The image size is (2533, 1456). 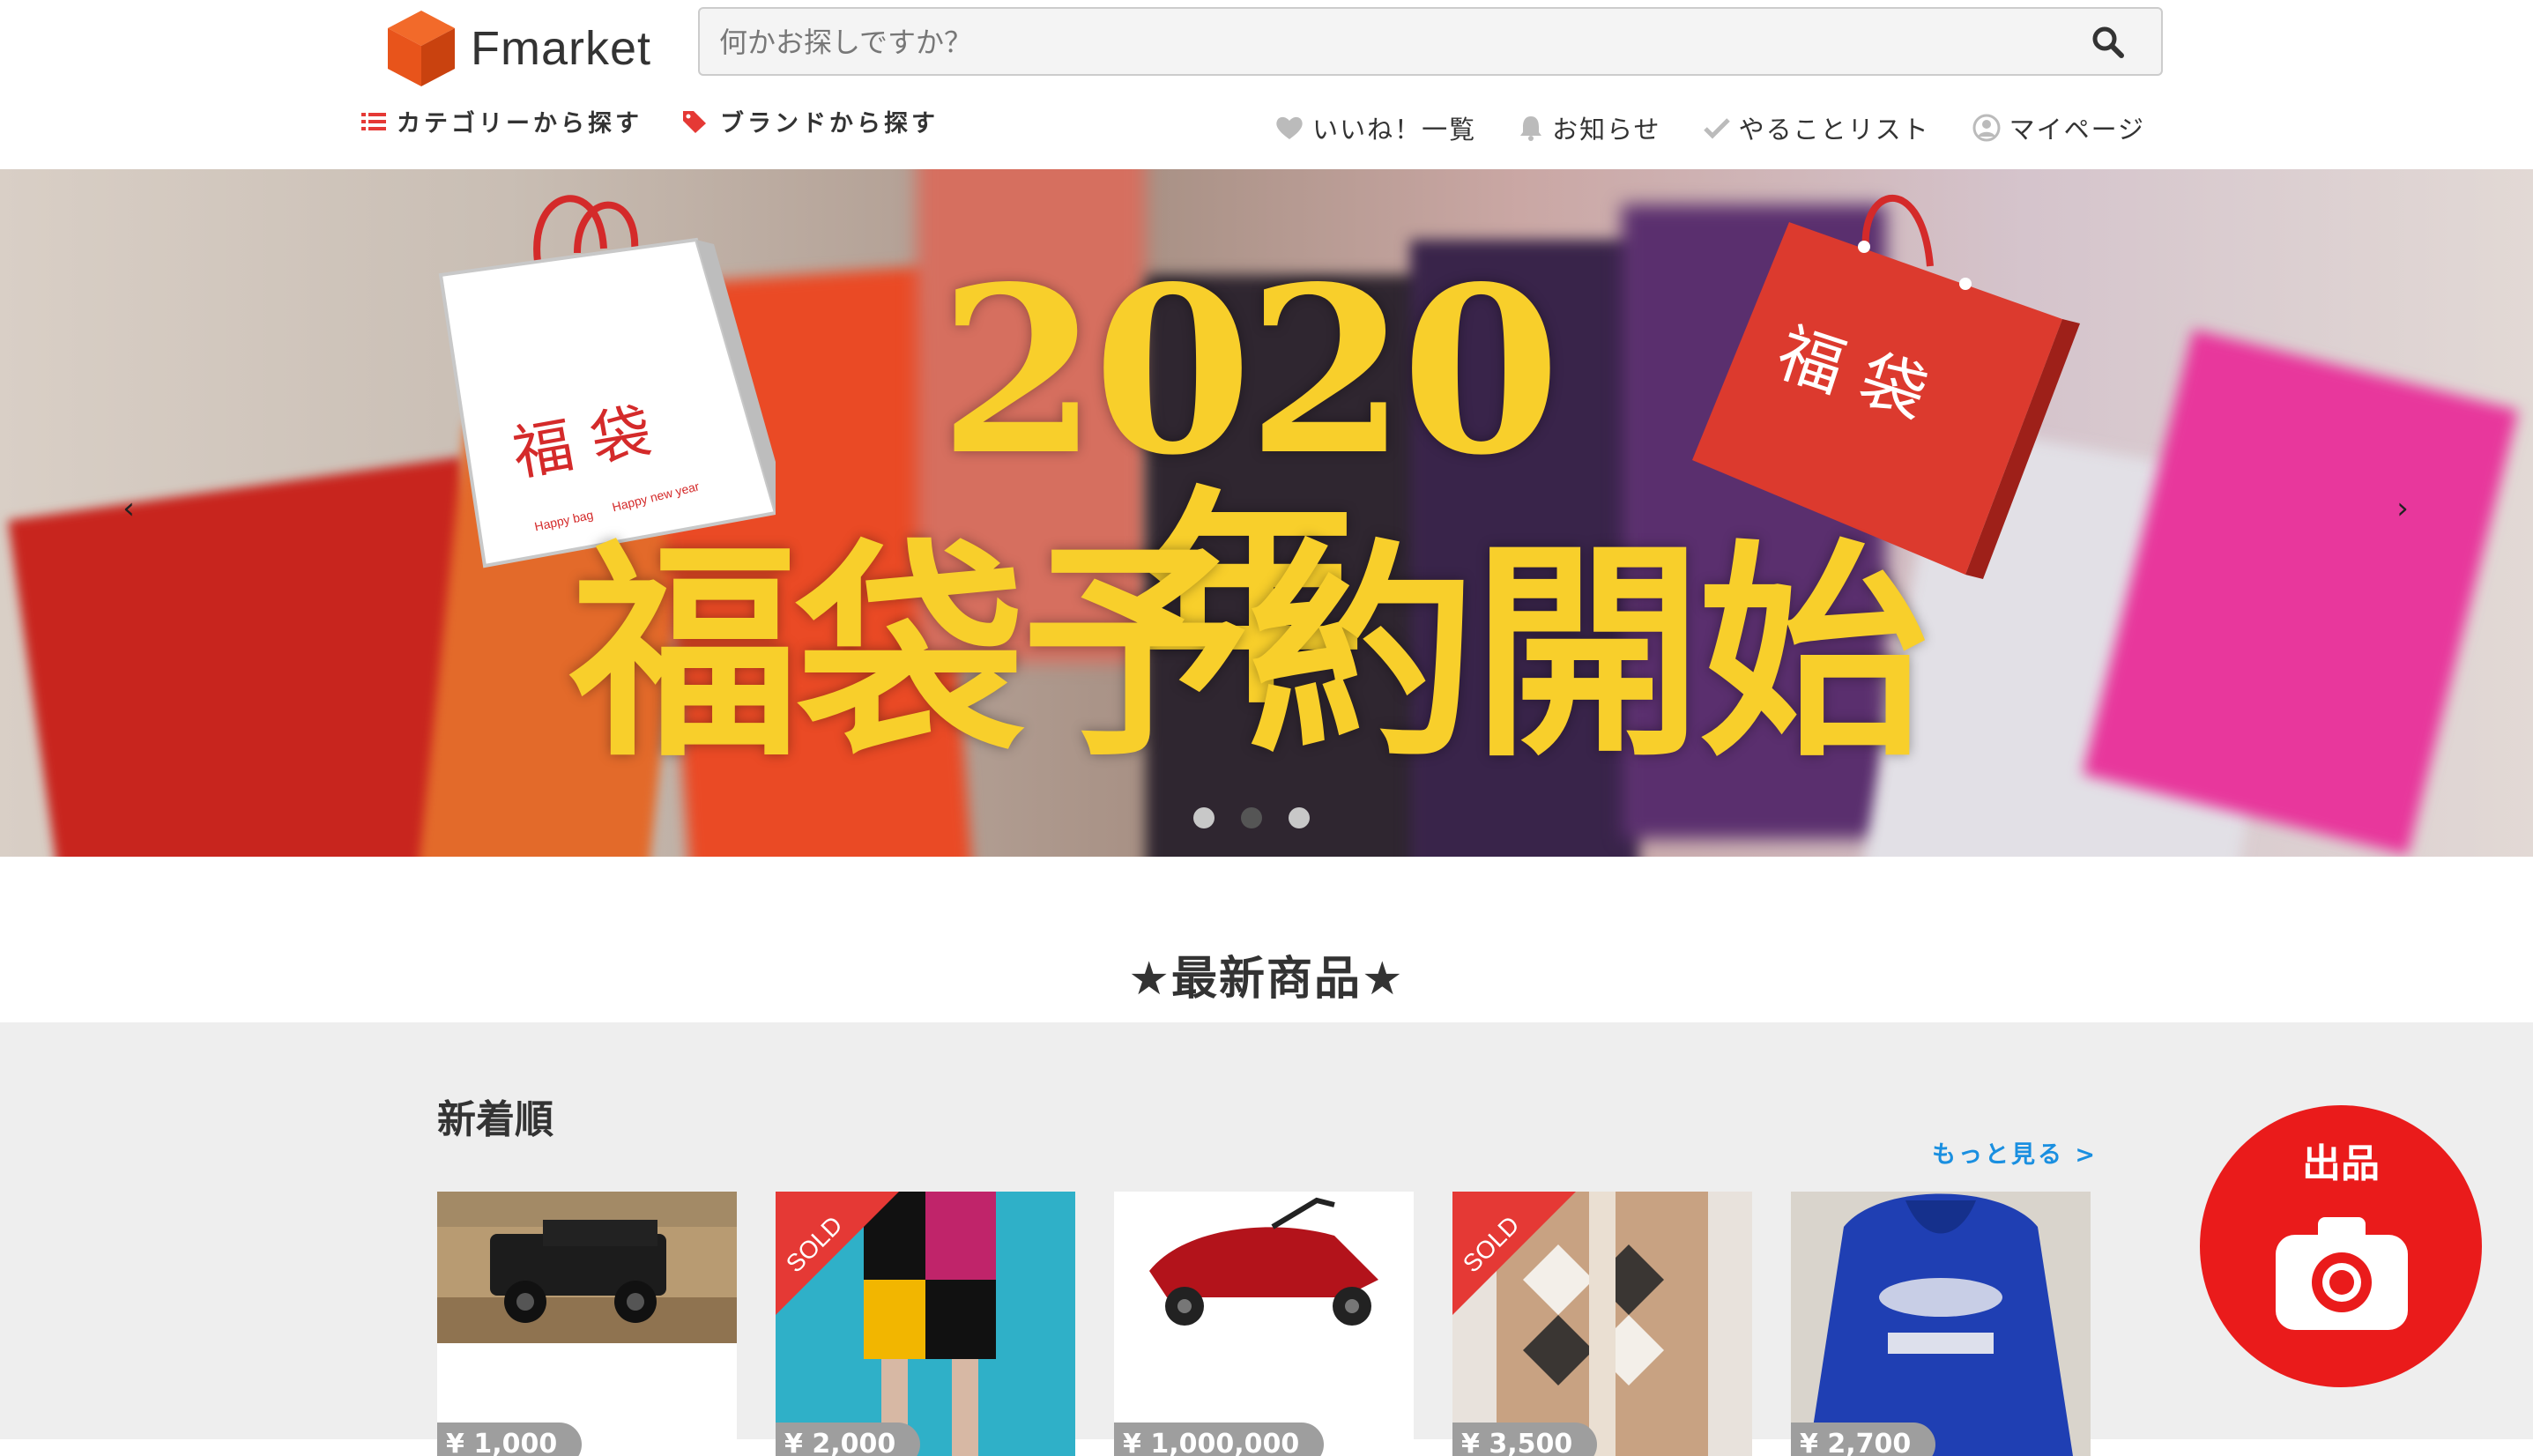 I want to click on subnav-right: いいね！一覧 お知らせ やることリスト マイページ, so click(x=1689, y=127).